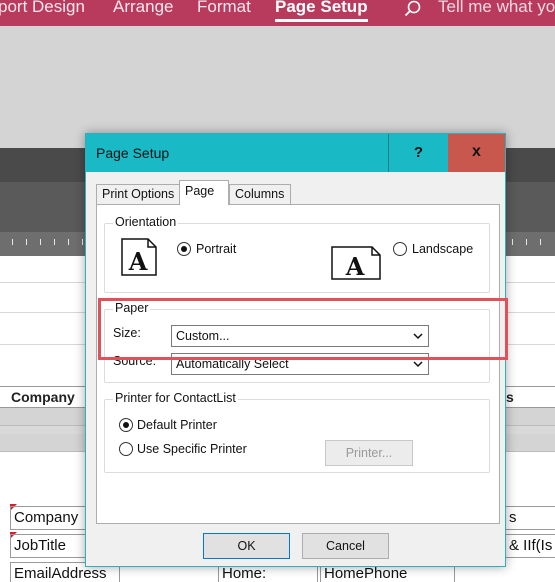 This screenshot has height=582, width=555. Describe the element at coordinates (413, 9) in the screenshot. I see `search-icon` at that location.